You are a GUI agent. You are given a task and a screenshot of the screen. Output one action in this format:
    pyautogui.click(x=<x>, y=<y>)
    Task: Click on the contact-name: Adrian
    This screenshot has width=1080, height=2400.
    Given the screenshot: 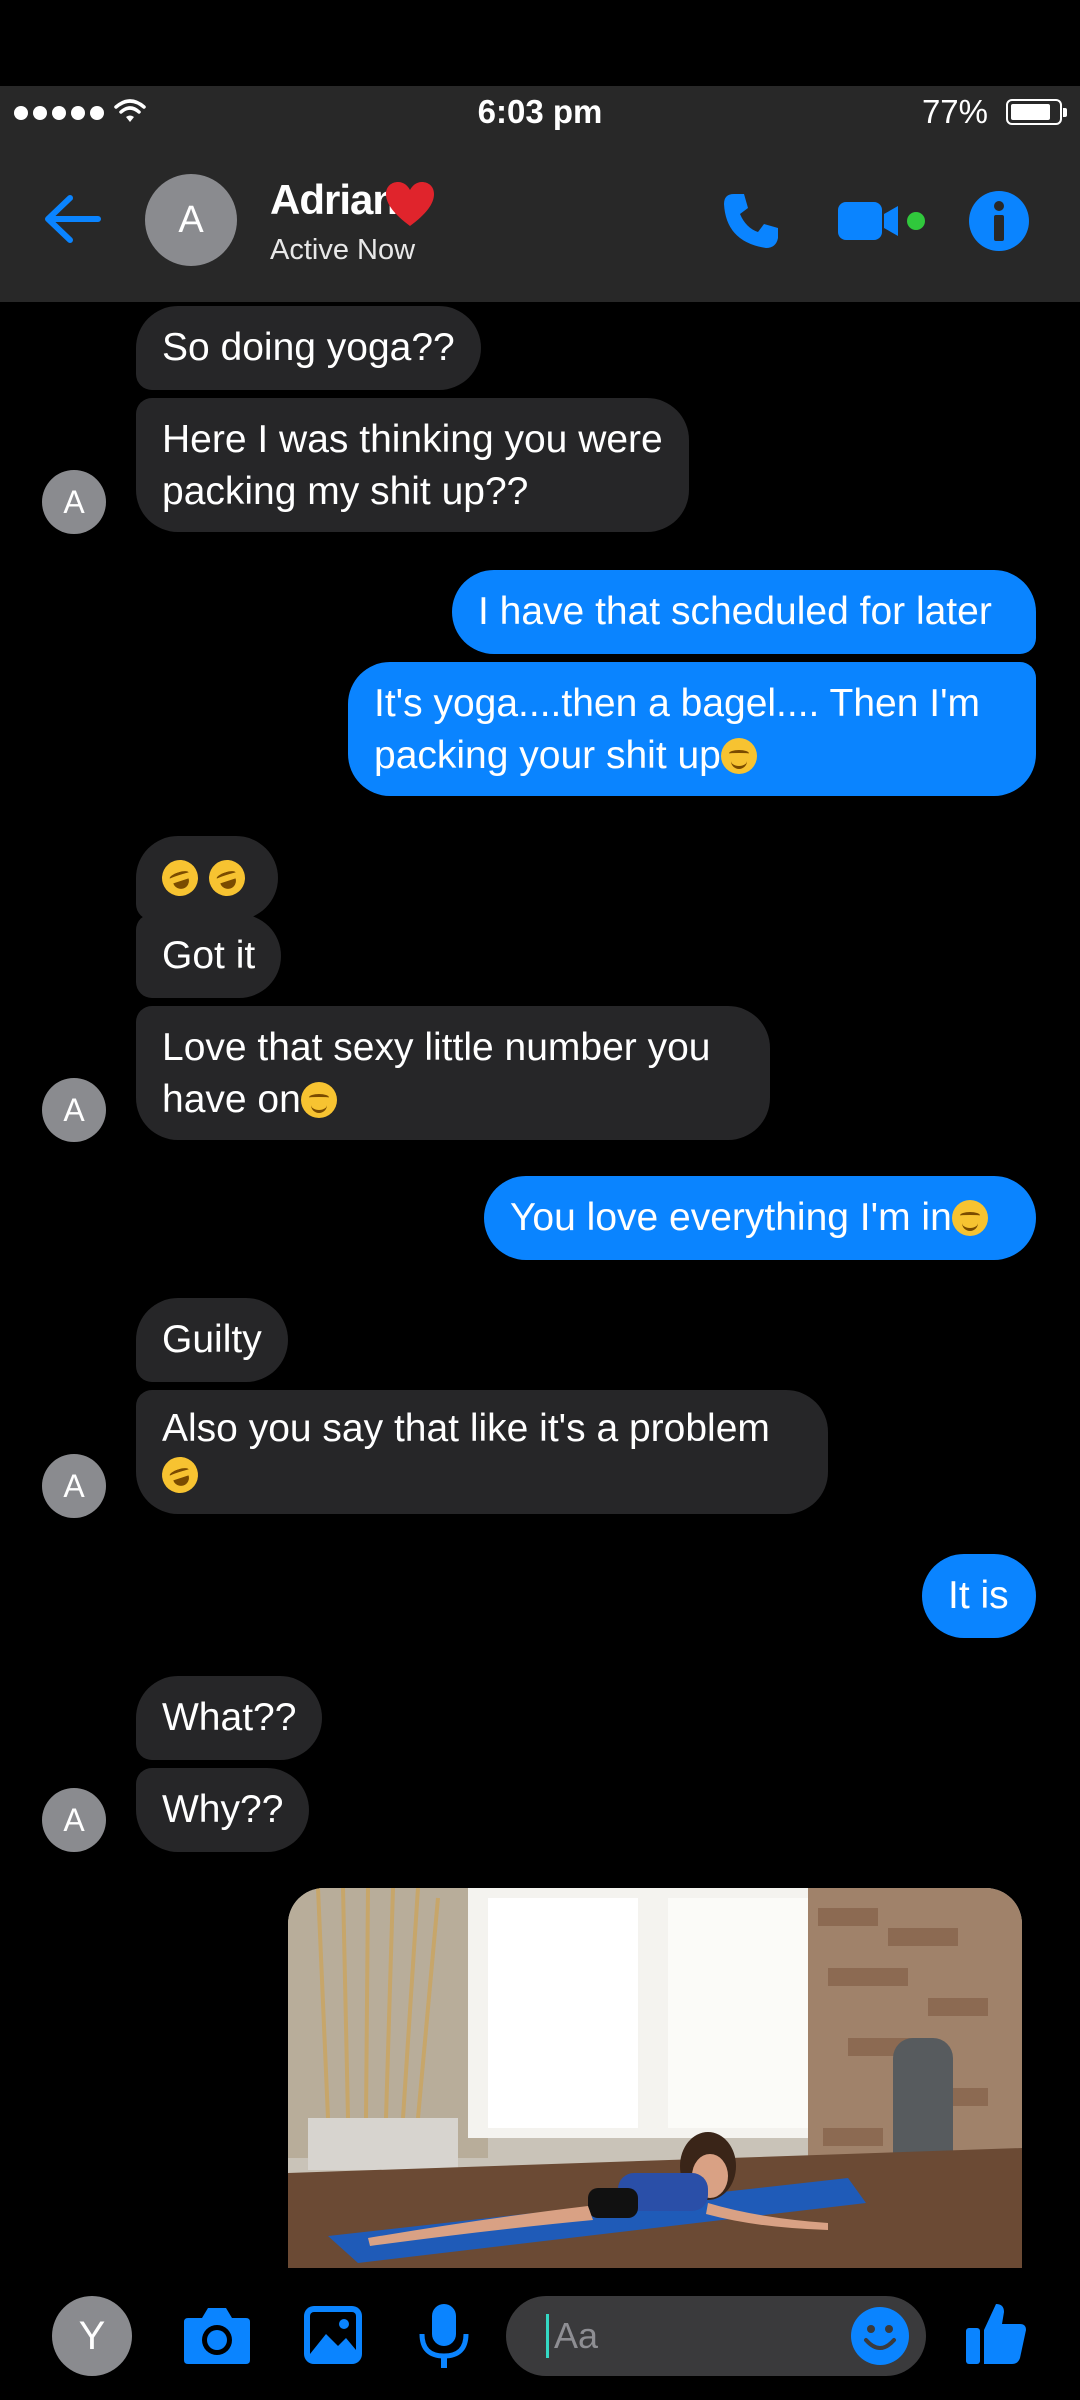 What is the action you would take?
    pyautogui.click(x=334, y=200)
    